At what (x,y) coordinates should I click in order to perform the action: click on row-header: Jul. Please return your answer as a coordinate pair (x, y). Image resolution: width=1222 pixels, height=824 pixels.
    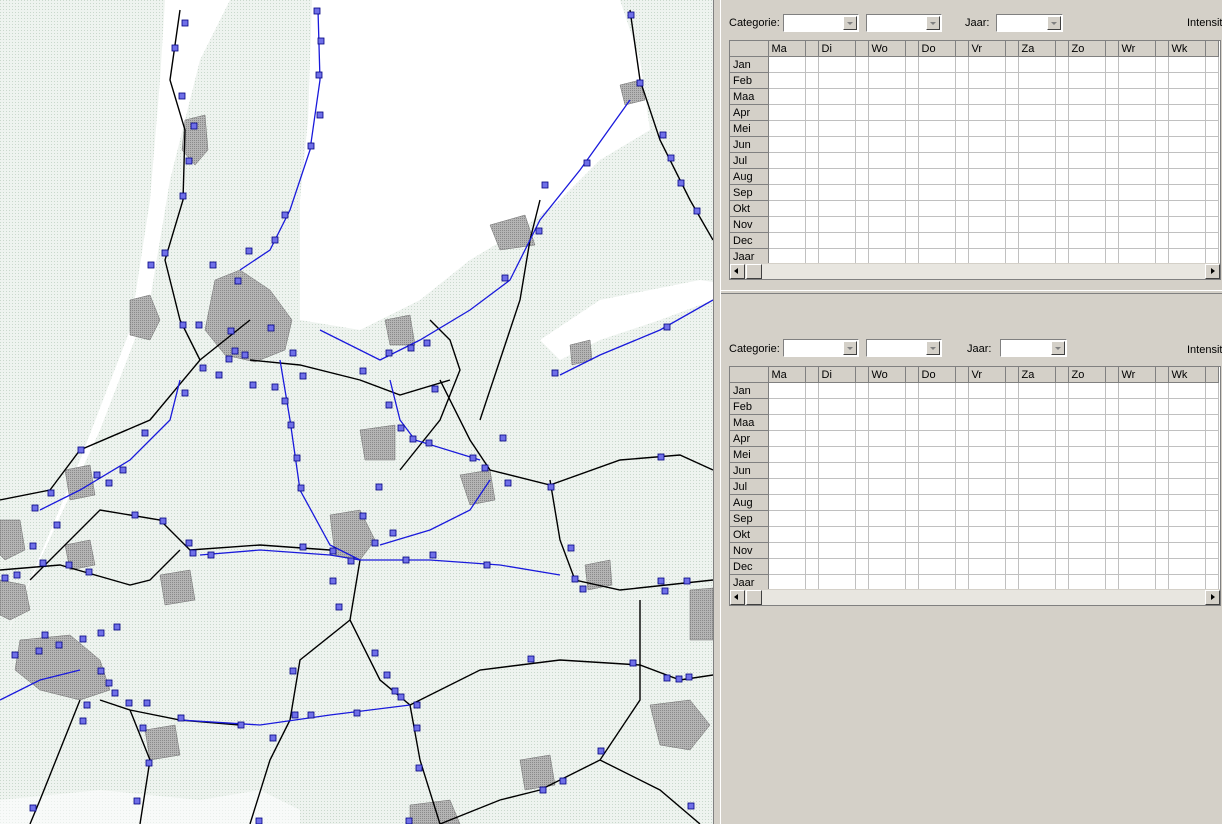
    Looking at the image, I should click on (749, 486).